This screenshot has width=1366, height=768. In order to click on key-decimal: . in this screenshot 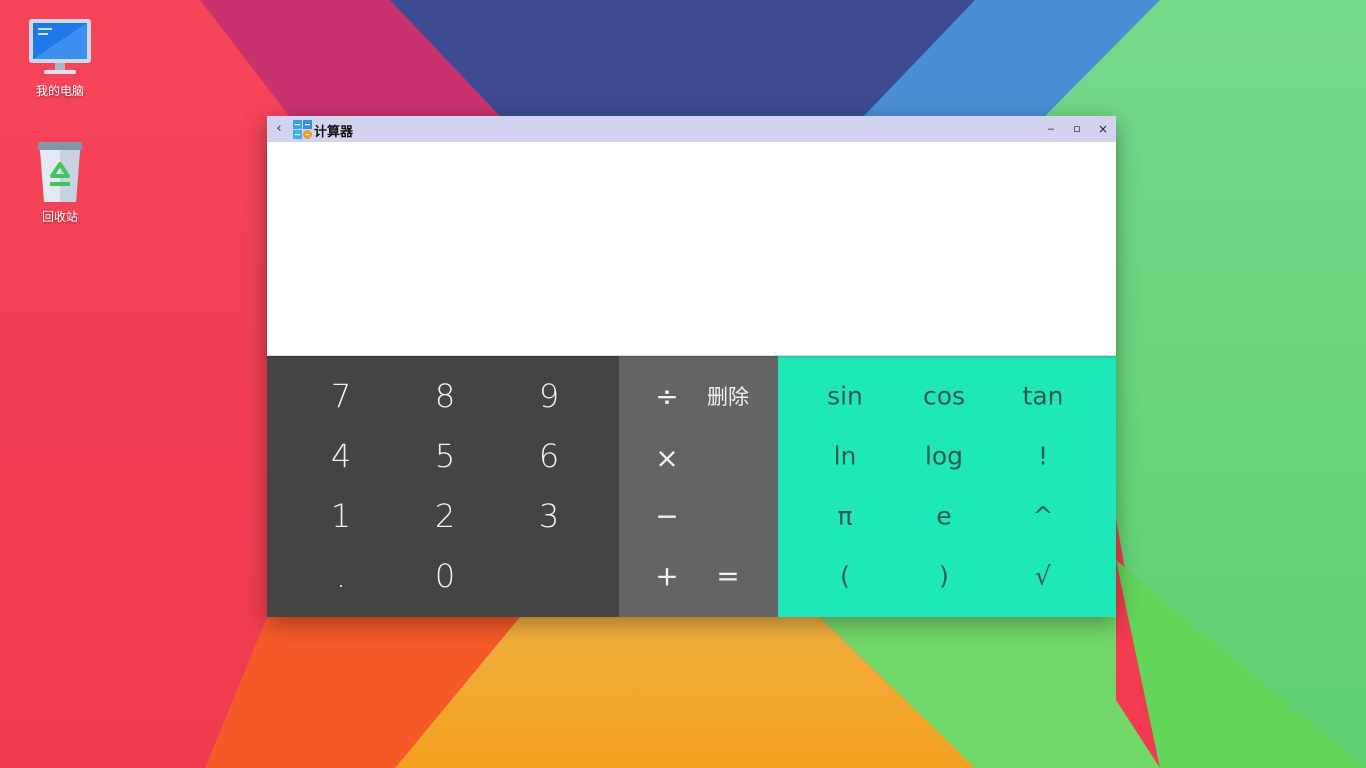, I will do `click(341, 576)`.